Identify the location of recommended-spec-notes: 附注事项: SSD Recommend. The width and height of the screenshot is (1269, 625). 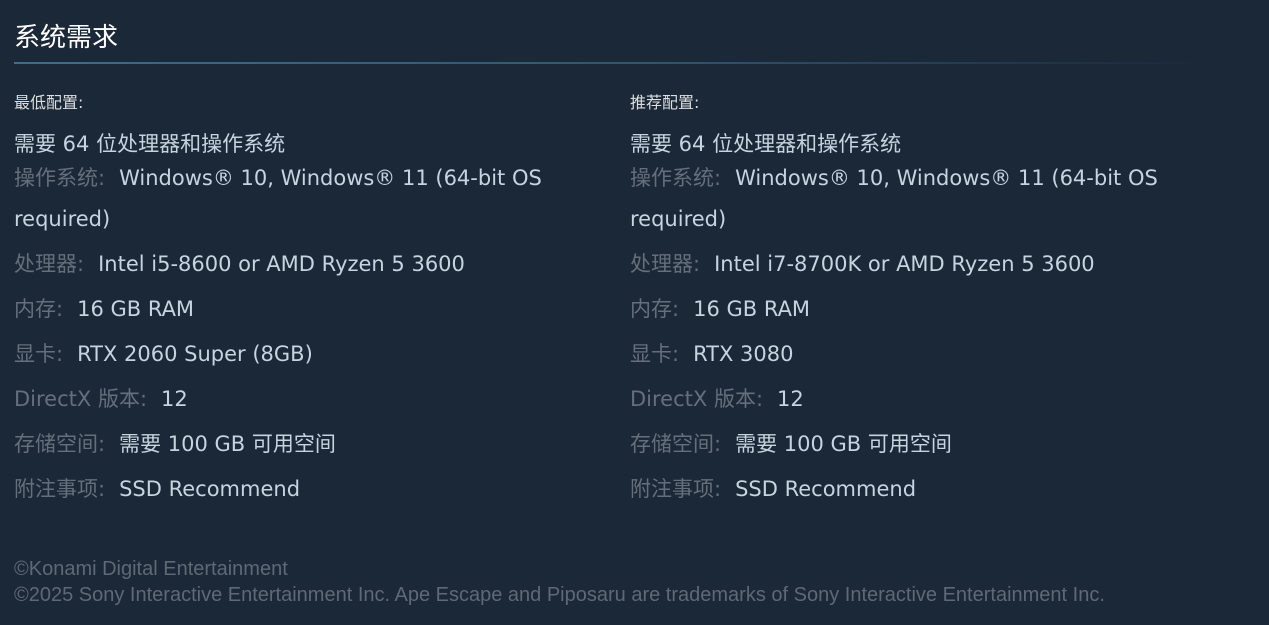
(922, 489).